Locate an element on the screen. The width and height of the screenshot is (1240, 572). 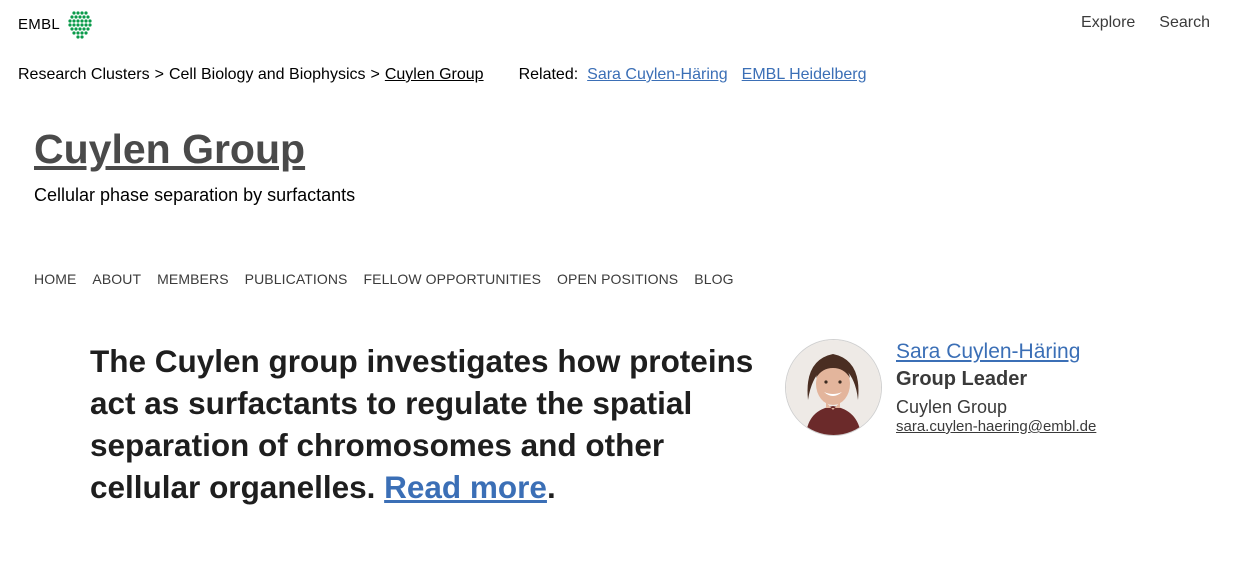
person-avatar-icon is located at coordinates (833, 387).